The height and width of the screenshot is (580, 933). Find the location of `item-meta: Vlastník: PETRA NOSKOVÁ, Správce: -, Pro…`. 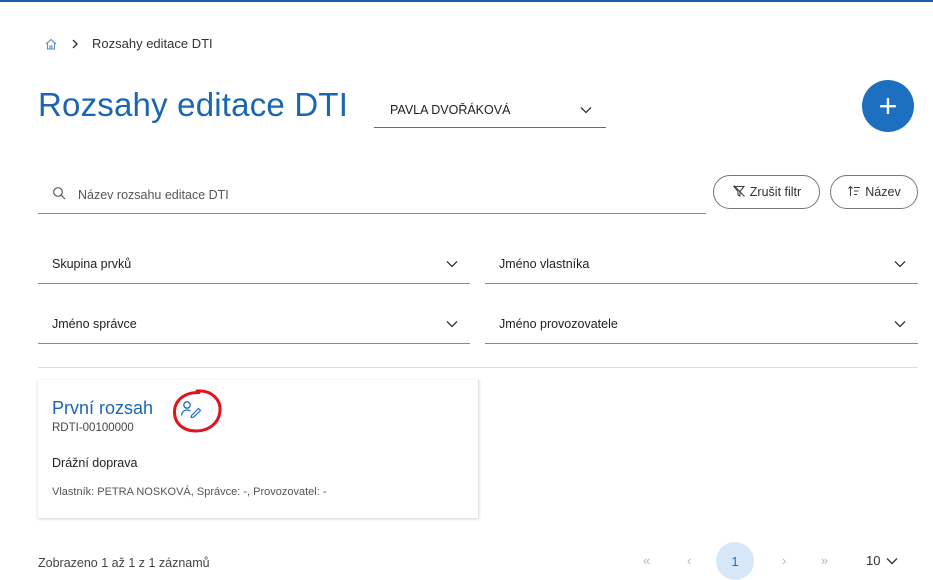

item-meta: Vlastník: PETRA NOSKOVÁ, Správce: -, Pro… is located at coordinates (189, 492).